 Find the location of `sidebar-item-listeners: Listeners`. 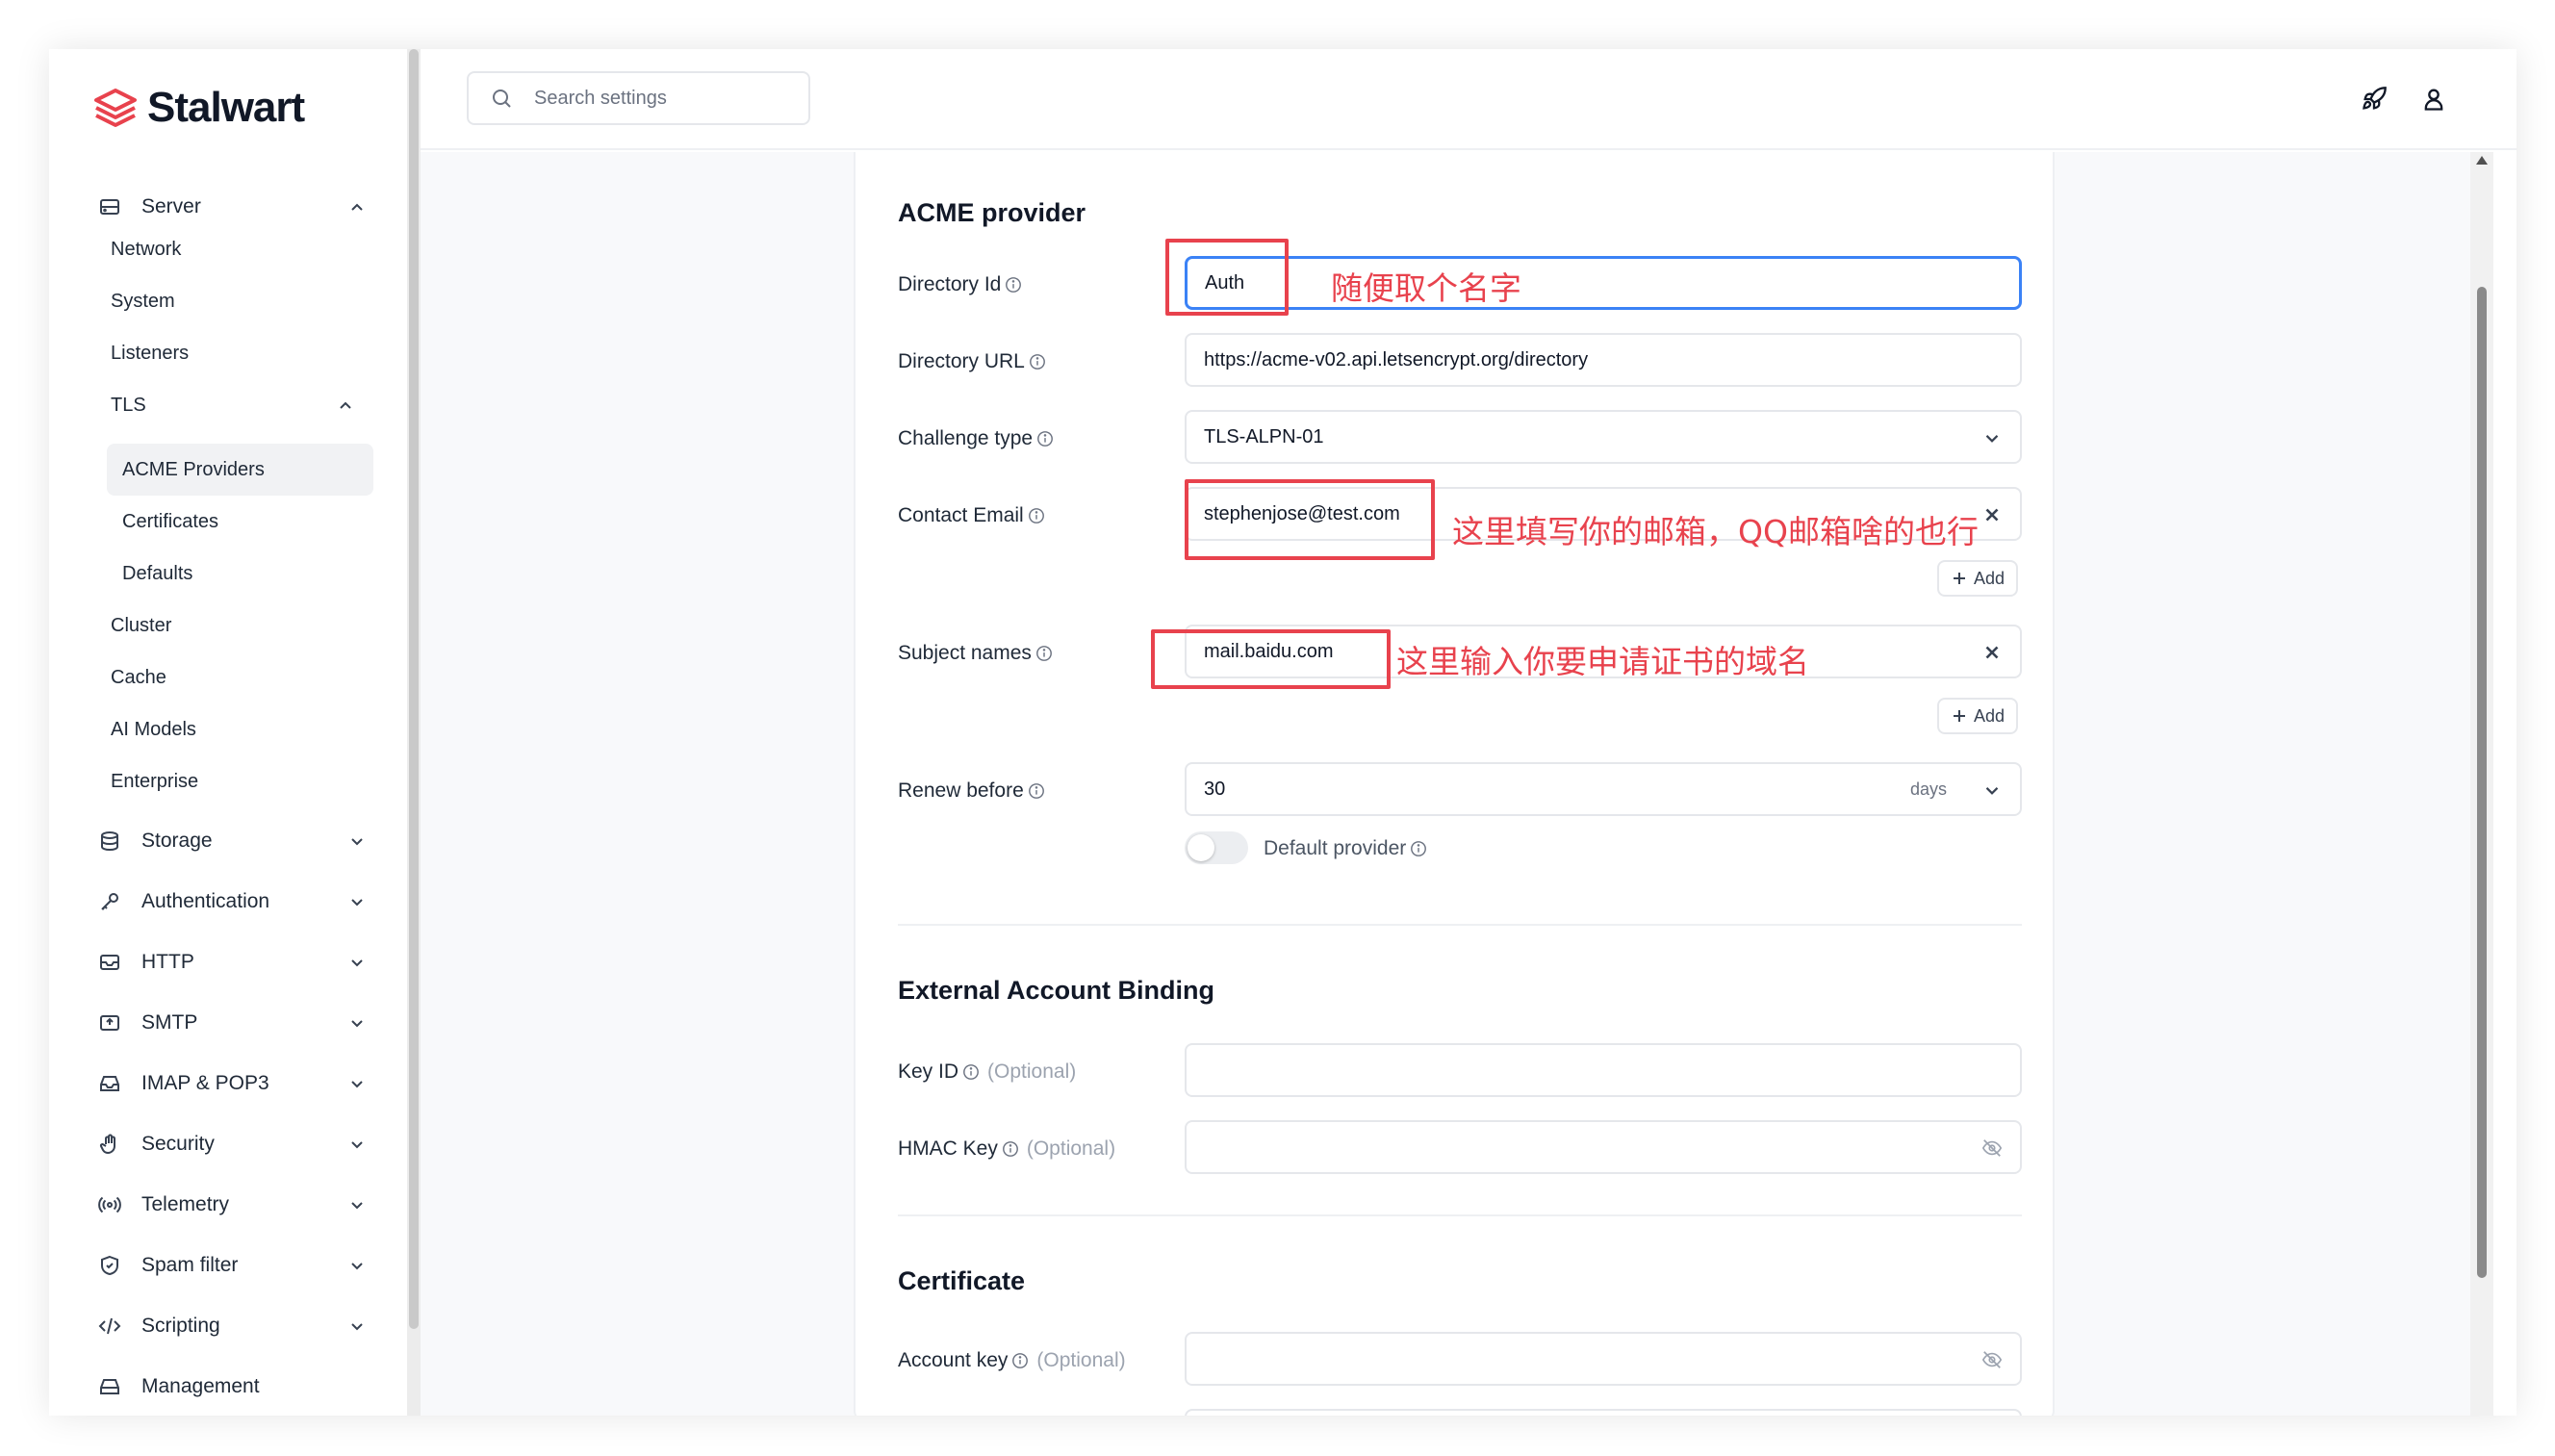

sidebar-item-listeners: Listeners is located at coordinates (150, 353).